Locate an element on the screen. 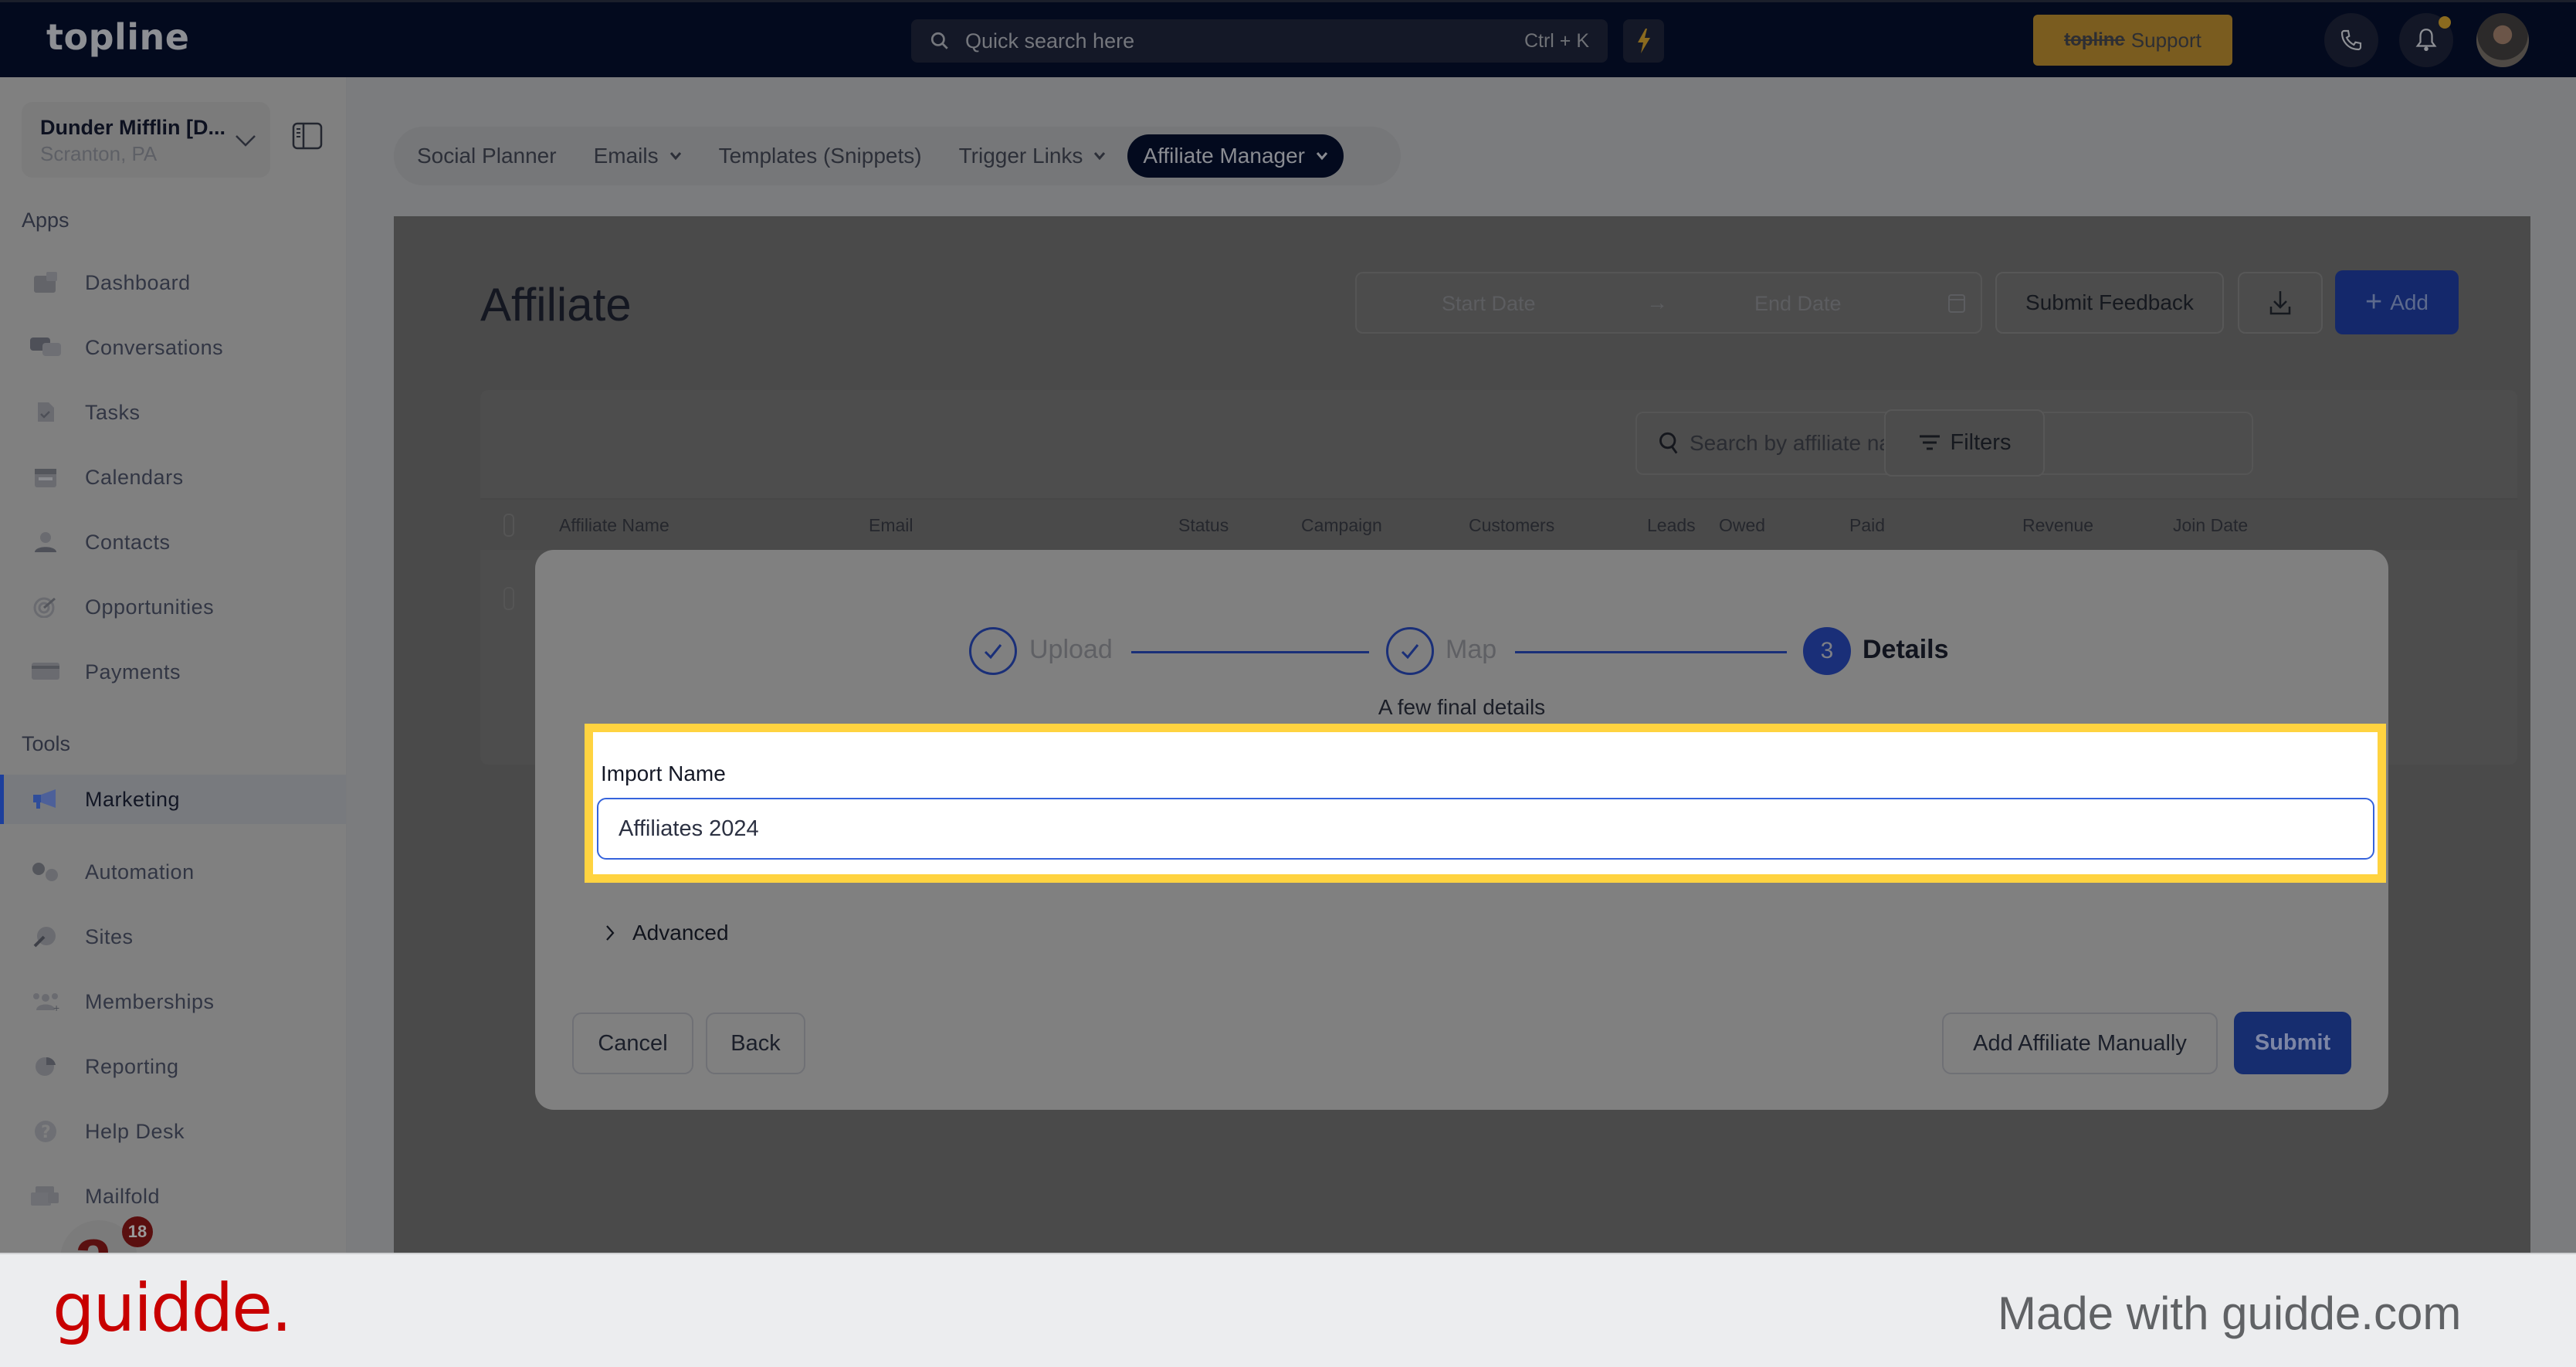  column-paid: Paid is located at coordinates (1867, 525).